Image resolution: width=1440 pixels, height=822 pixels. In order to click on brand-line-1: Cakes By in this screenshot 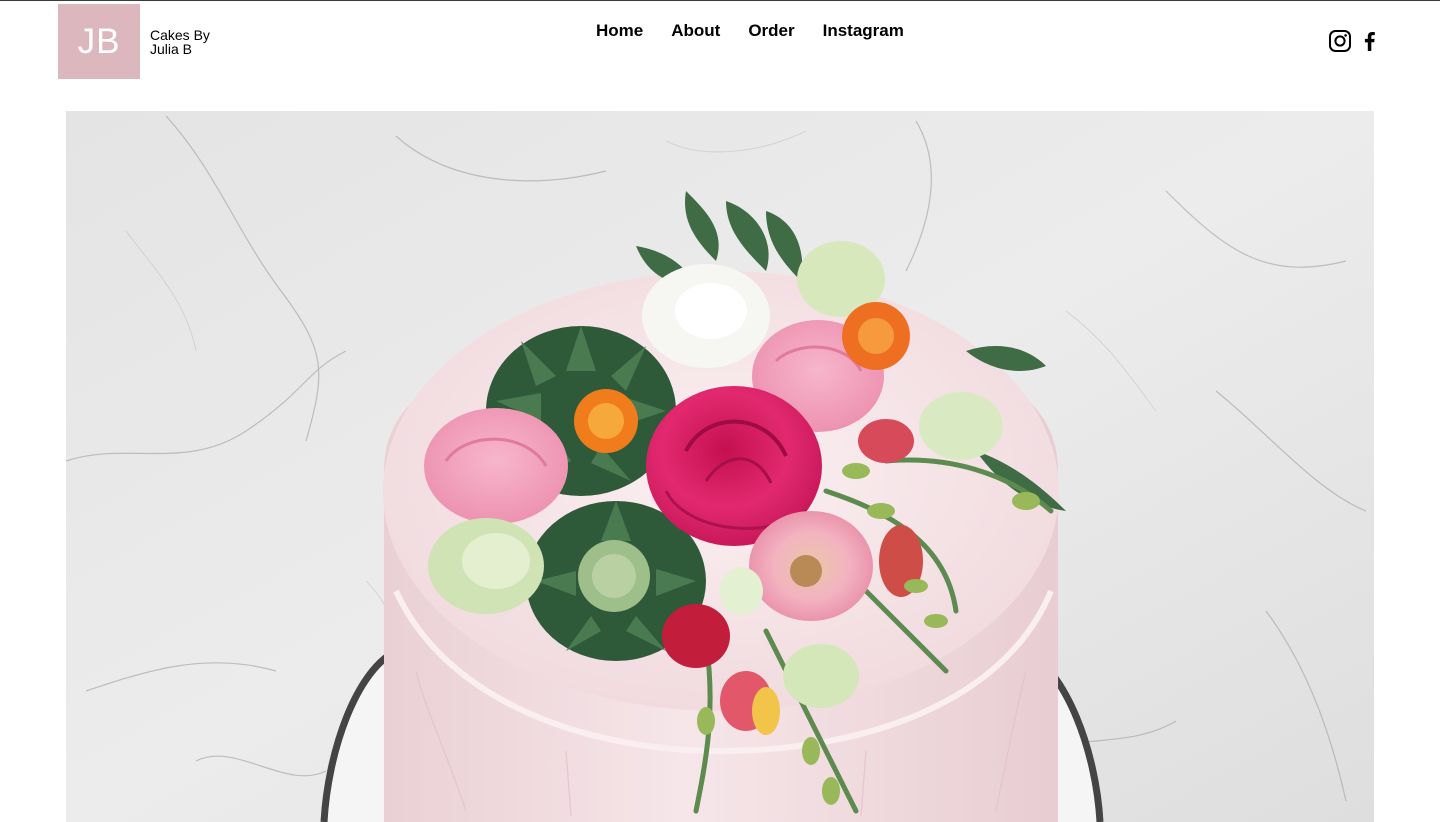, I will do `click(180, 35)`.